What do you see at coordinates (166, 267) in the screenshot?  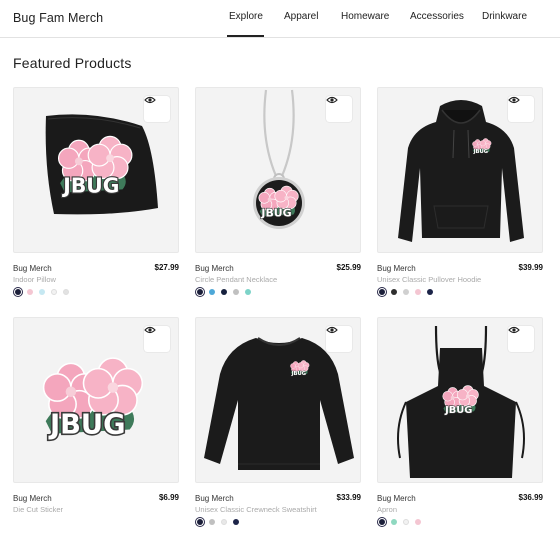 I see `product-price: $27.99` at bounding box center [166, 267].